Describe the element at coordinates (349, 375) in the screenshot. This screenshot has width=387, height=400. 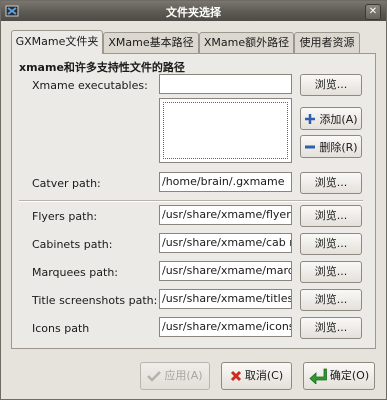
I see `ok-button-label: 确定(O)` at that location.